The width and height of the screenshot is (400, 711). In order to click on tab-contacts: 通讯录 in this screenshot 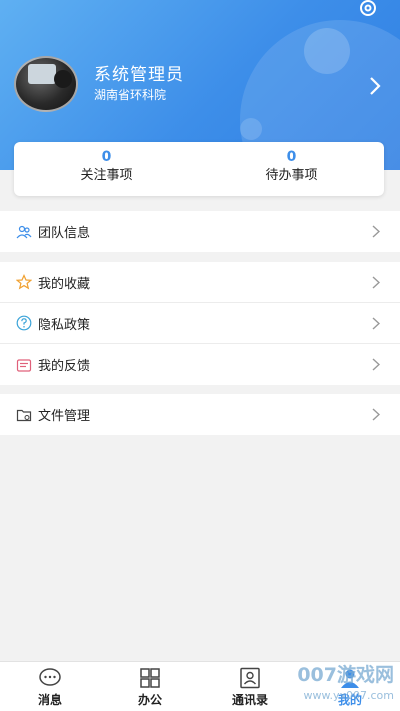, I will do `click(250, 686)`.